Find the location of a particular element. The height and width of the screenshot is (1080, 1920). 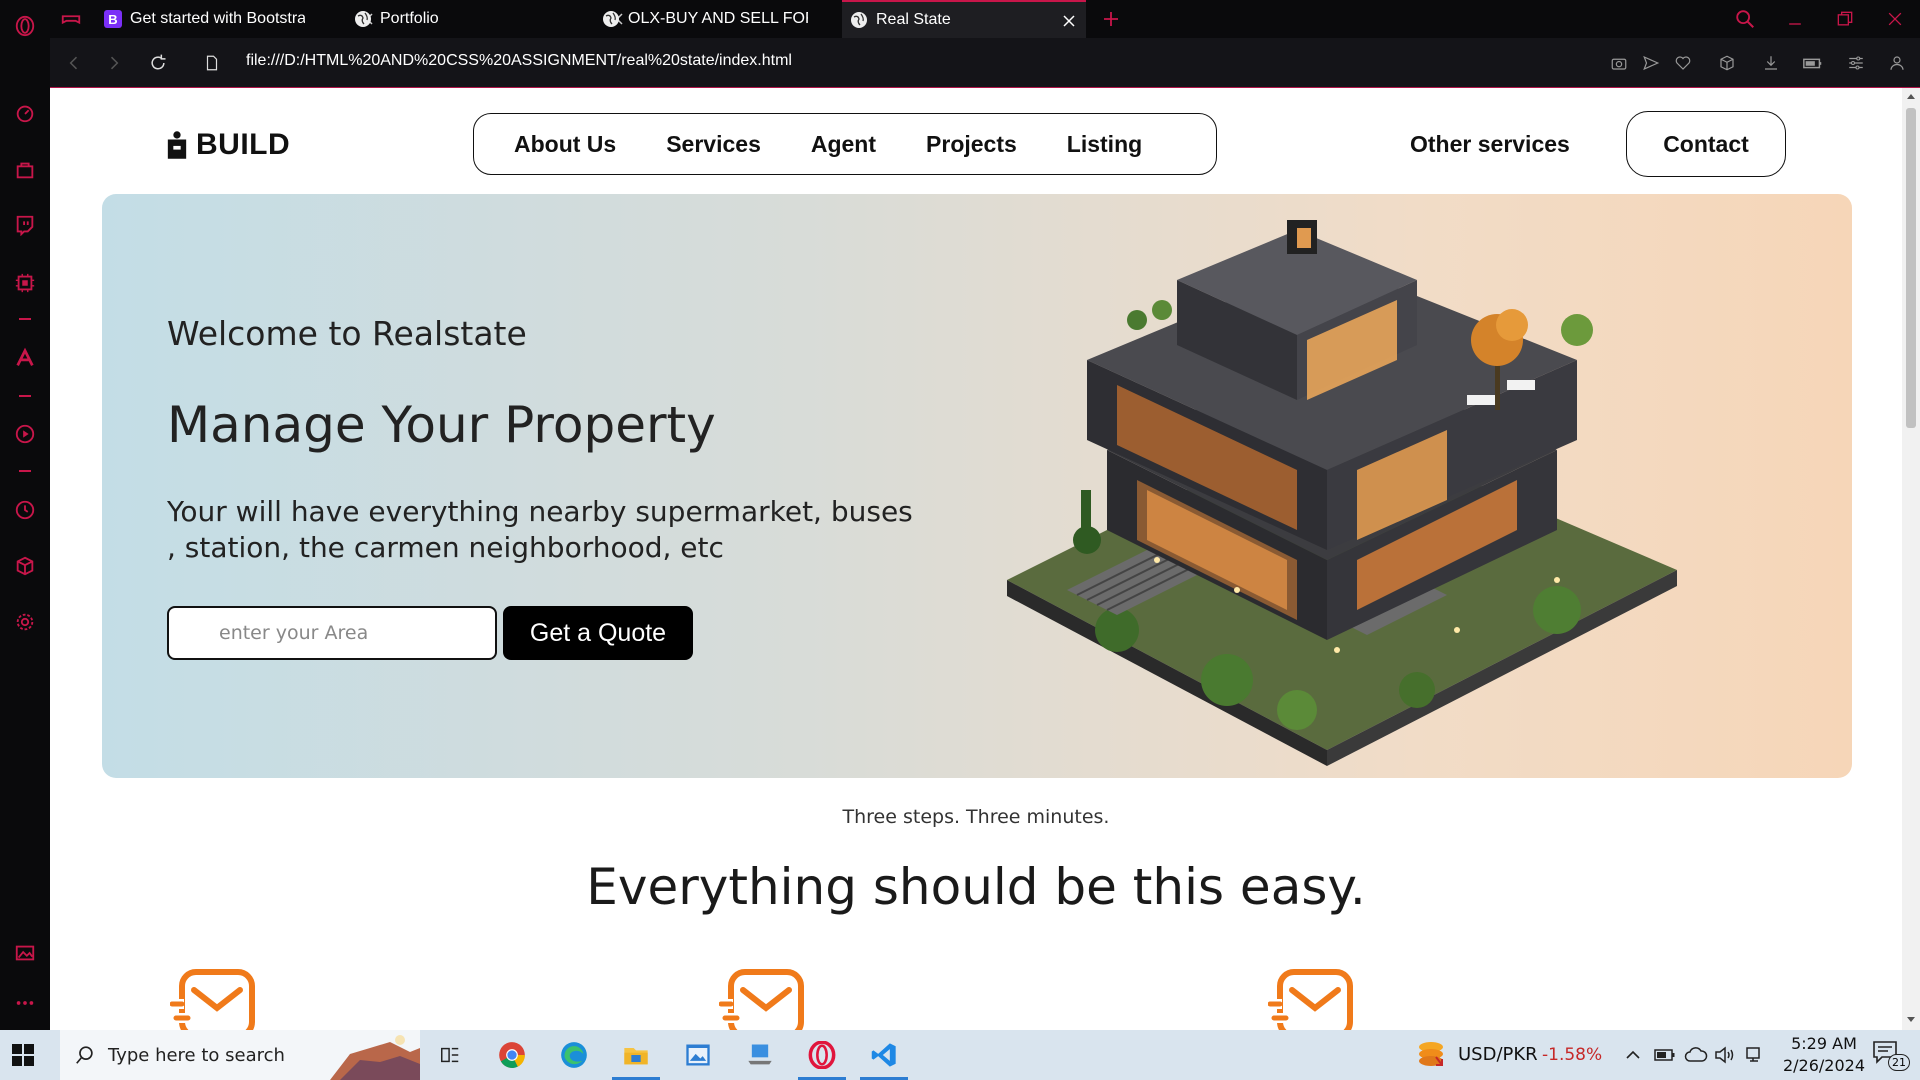

site-logo: BUILD is located at coordinates (228, 145).